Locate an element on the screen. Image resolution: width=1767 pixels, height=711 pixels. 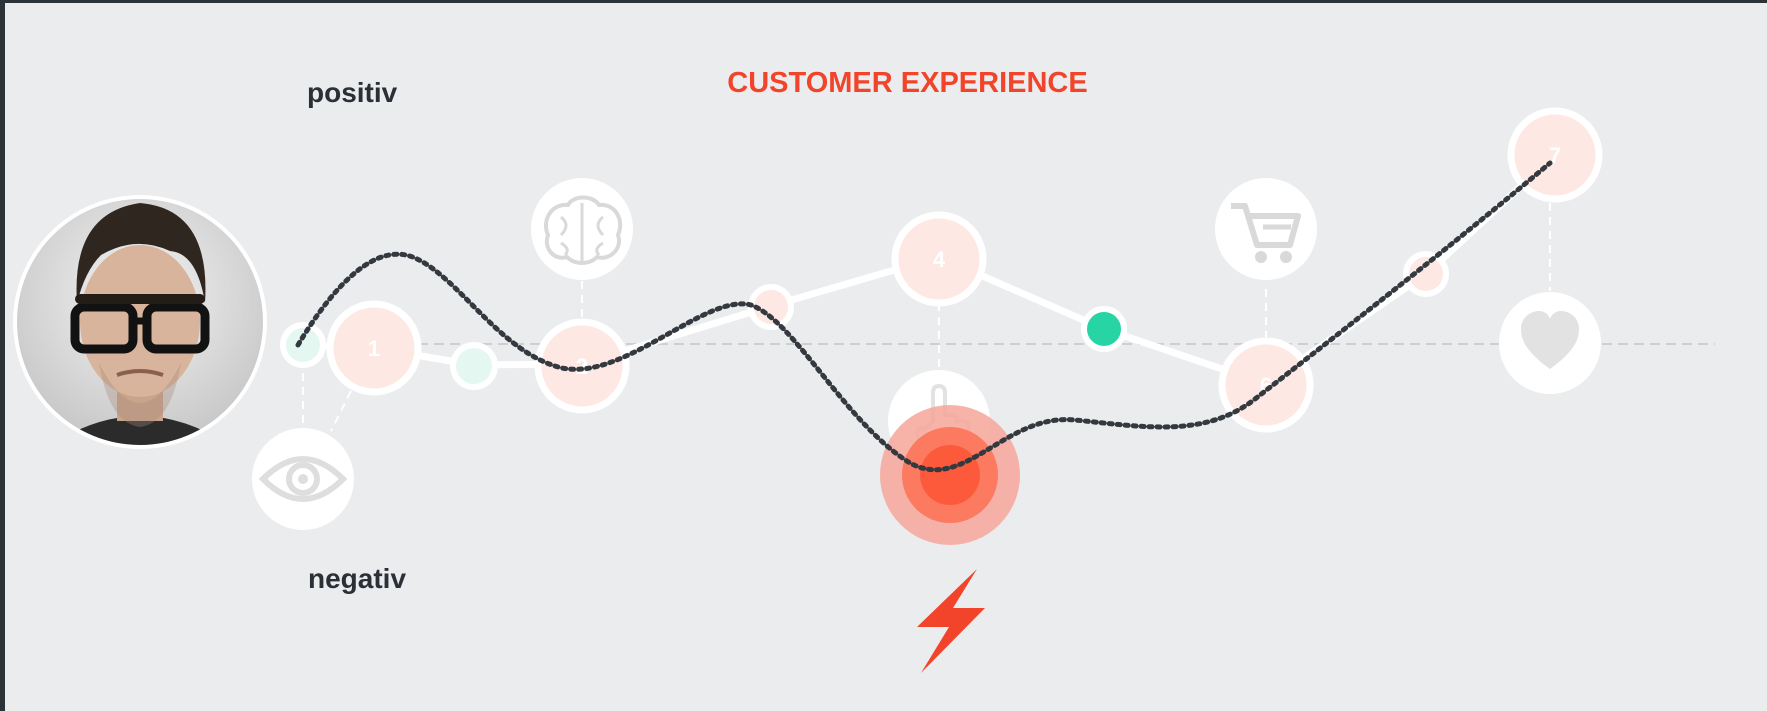
node-1b is located at coordinates (474, 366).